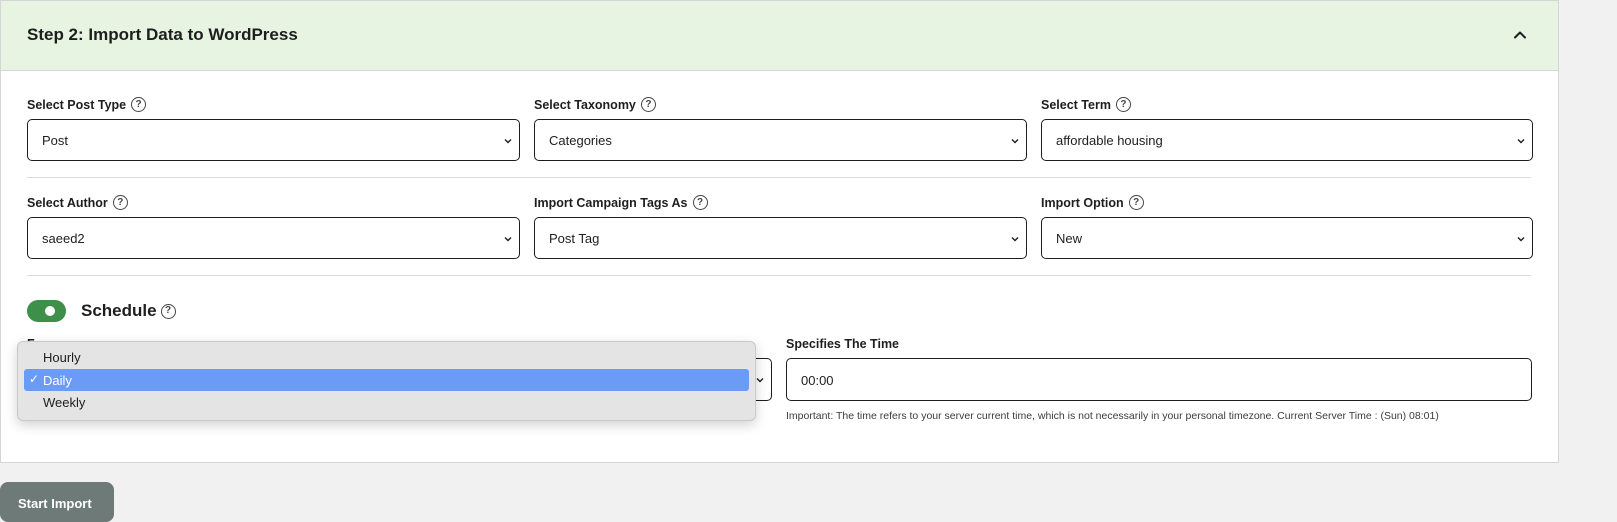 Image resolution: width=1617 pixels, height=522 pixels. What do you see at coordinates (621, 202) in the screenshot?
I see `campaign-tags-label: Import Campaign Tags As ?` at bounding box center [621, 202].